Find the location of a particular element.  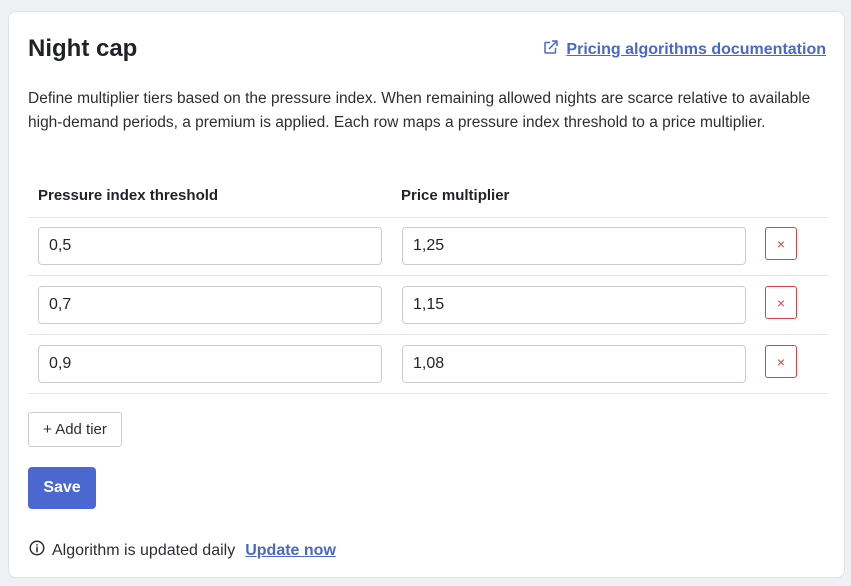

update-now-link: Update now is located at coordinates (290, 551).